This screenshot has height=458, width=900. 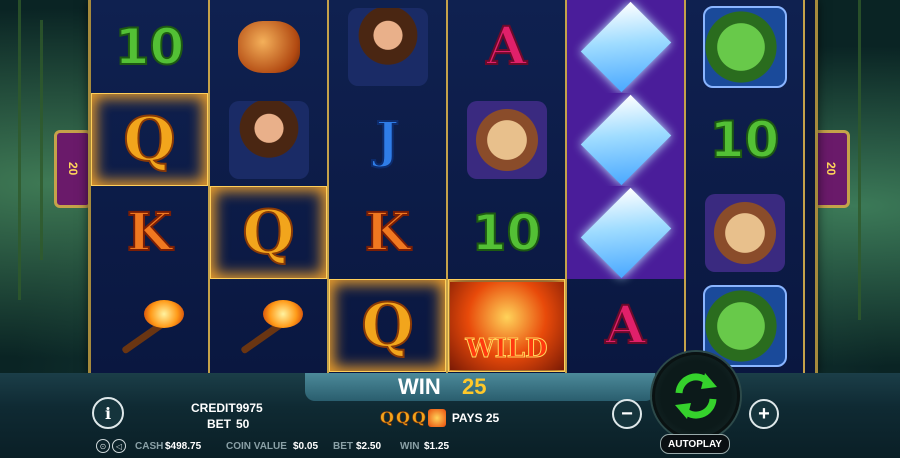 I want to click on win-label: WIN, so click(x=419, y=386).